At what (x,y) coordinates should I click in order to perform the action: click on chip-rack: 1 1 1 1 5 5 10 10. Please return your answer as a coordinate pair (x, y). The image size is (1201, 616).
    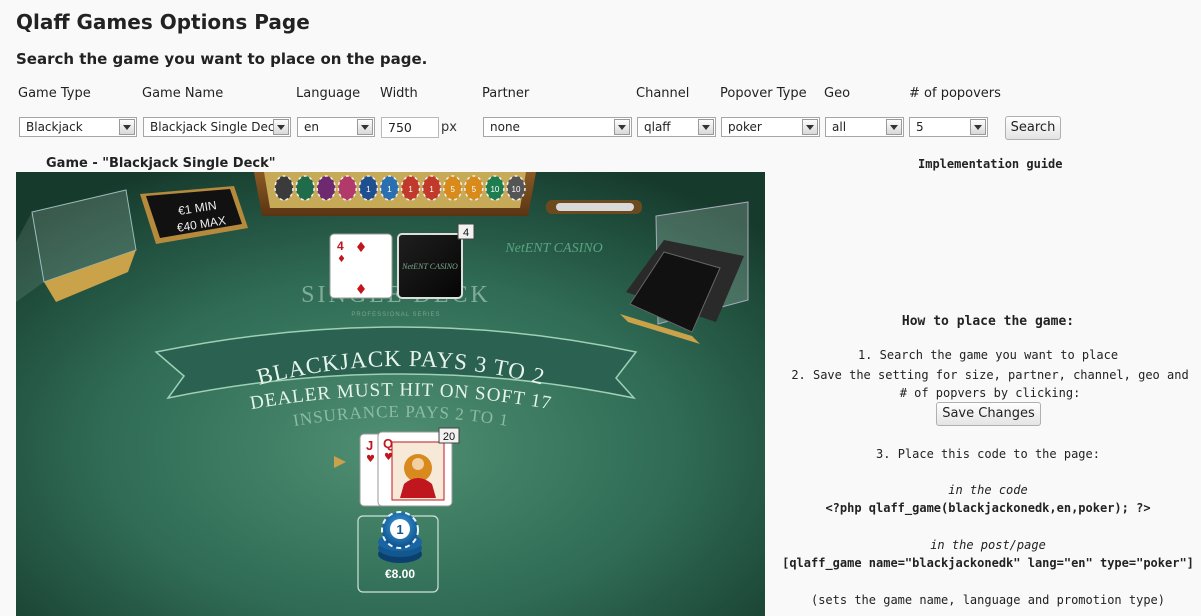
    Looking at the image, I should click on (395, 194).